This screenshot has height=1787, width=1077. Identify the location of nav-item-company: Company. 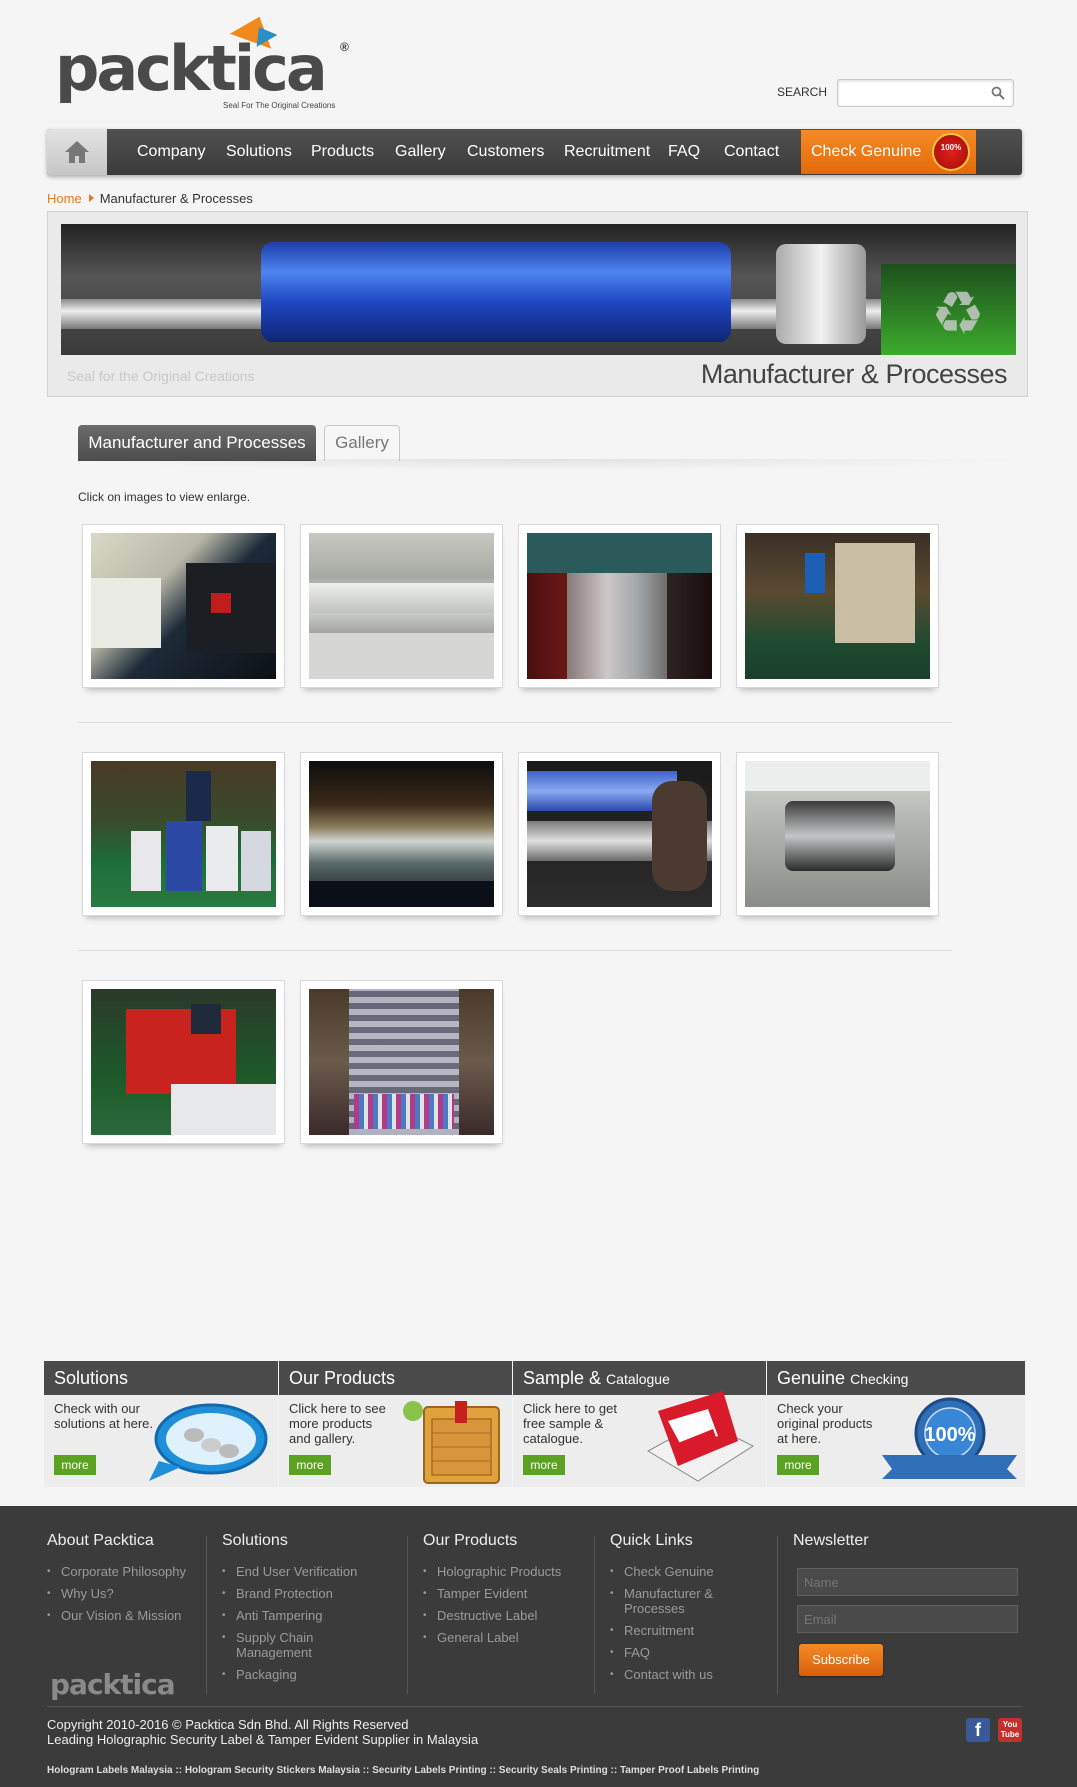
(171, 152).